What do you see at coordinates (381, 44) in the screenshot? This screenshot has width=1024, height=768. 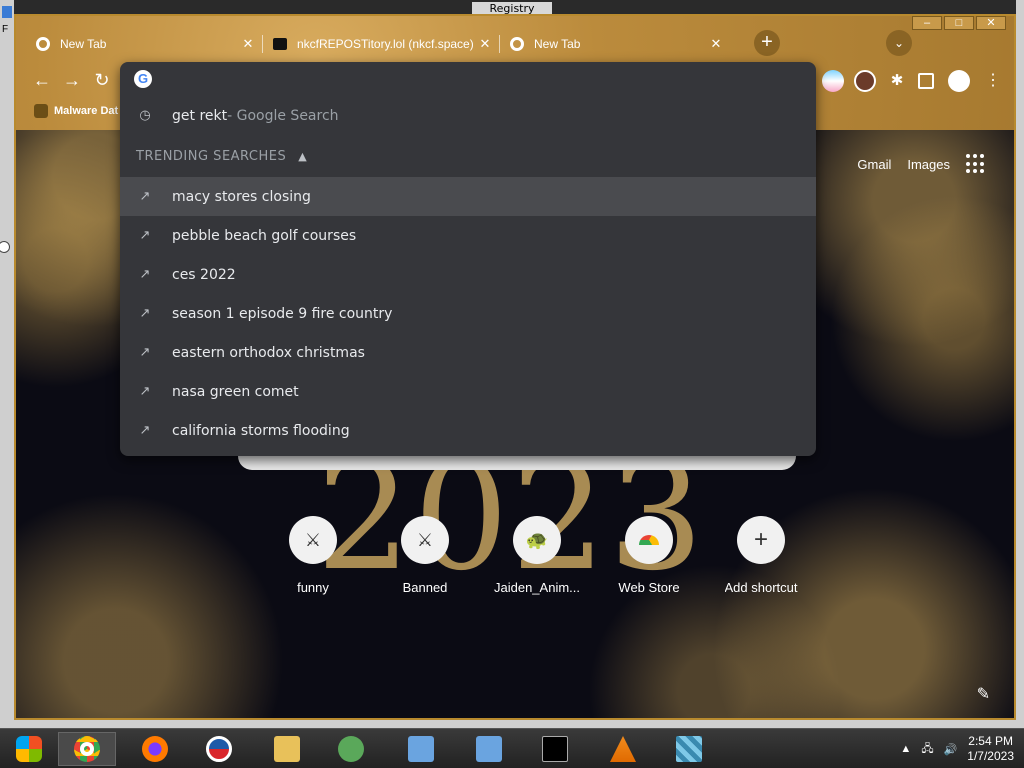 I see `tab-nkcf-repository: nkcfREPOSTitory.lol (nkcf.space) ✕` at bounding box center [381, 44].